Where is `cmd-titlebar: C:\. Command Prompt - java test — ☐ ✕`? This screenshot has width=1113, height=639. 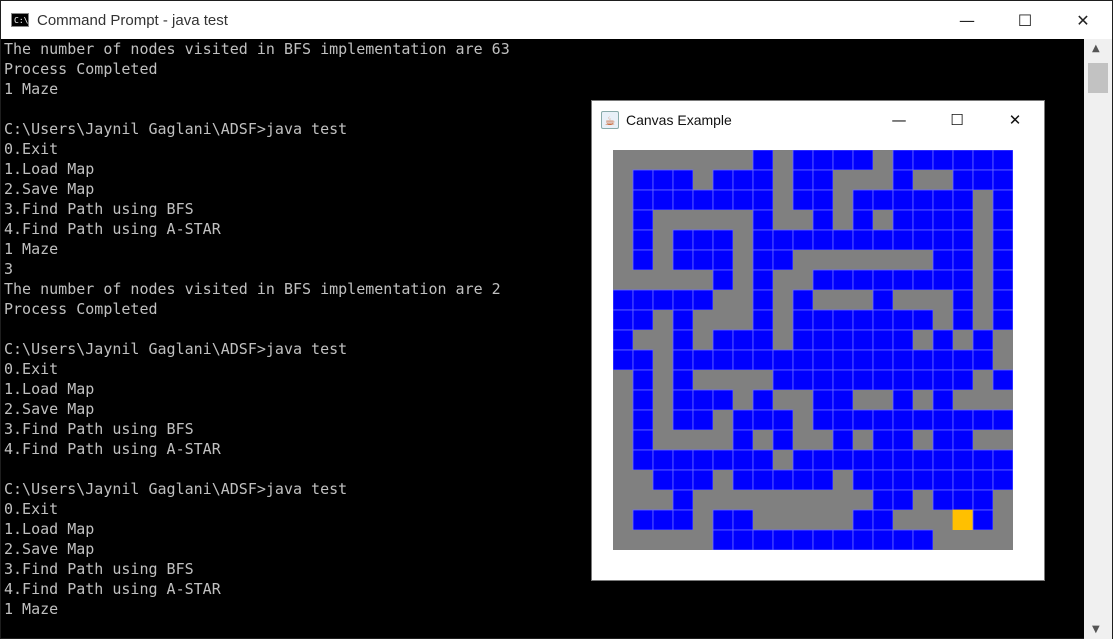
cmd-titlebar: C:\. Command Prompt - java test — ☐ ✕ is located at coordinates (556, 20).